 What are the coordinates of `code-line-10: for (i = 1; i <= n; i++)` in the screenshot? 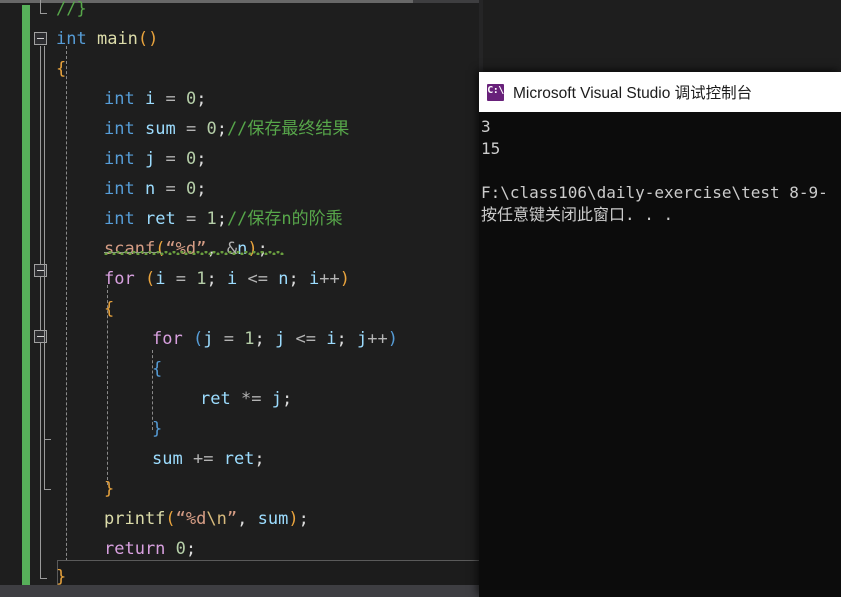 It's located at (227, 279).